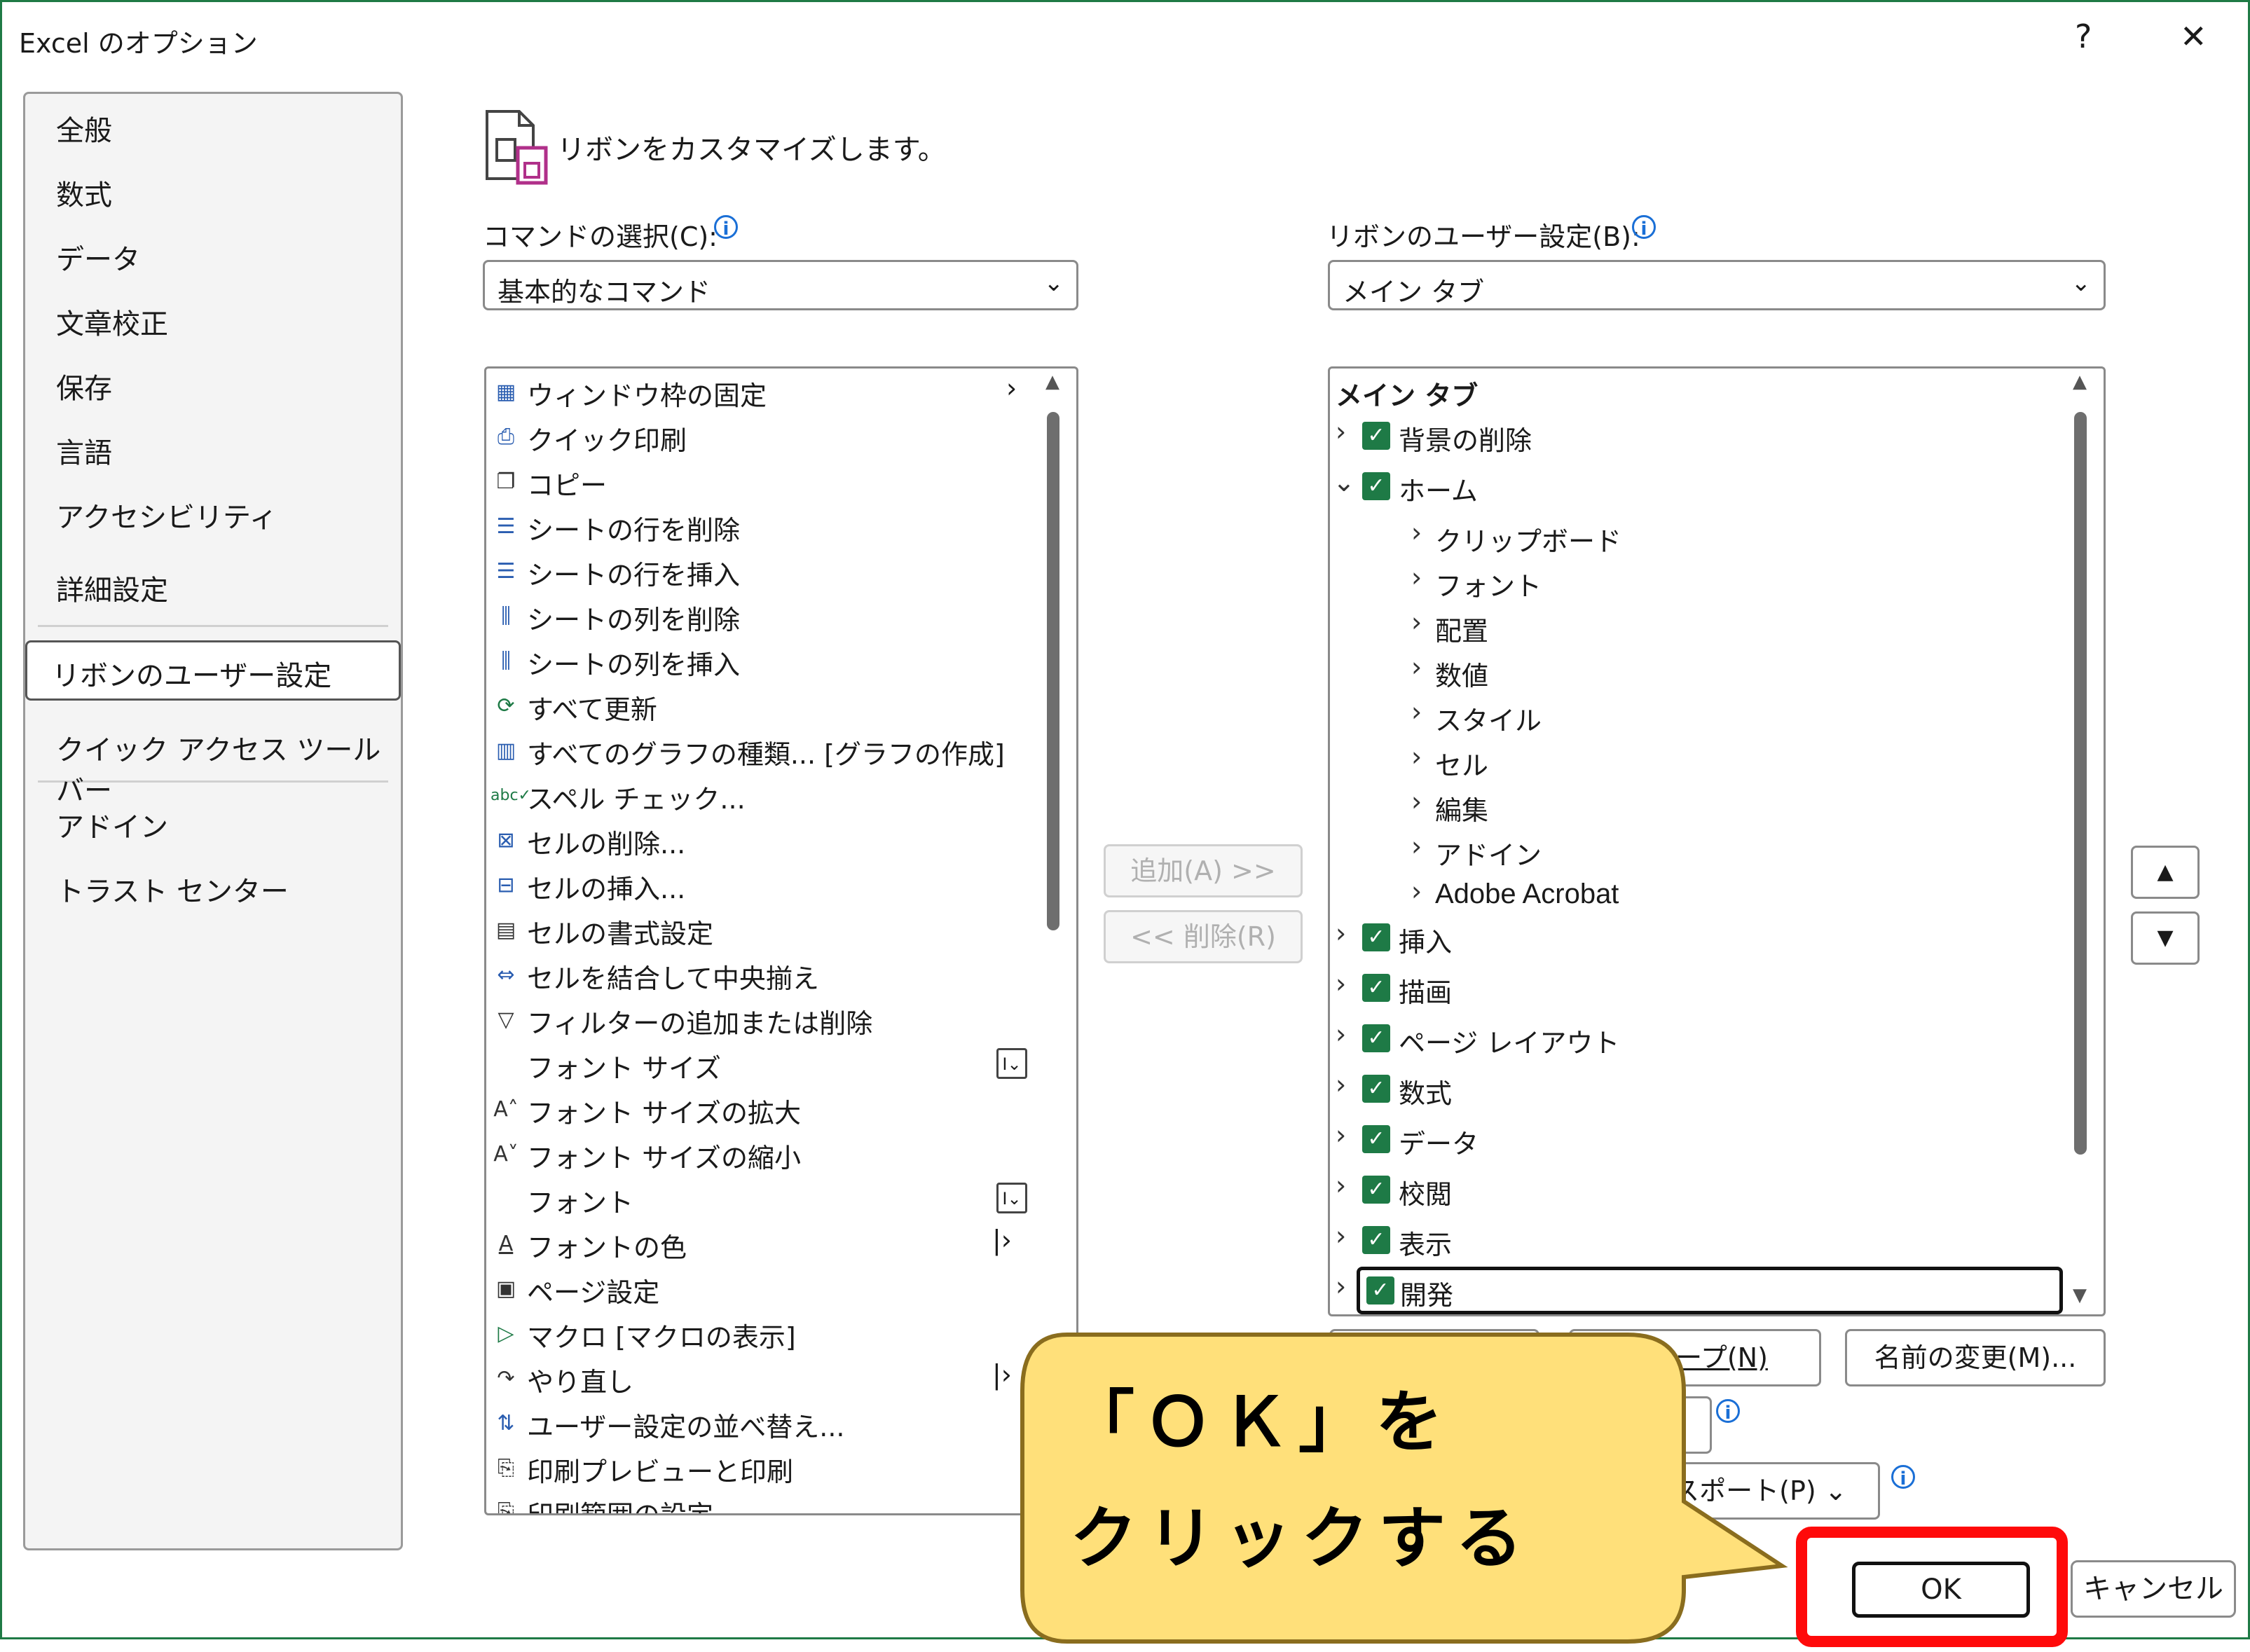  I want to click on quick-print-icon: ⎙, so click(506, 437).